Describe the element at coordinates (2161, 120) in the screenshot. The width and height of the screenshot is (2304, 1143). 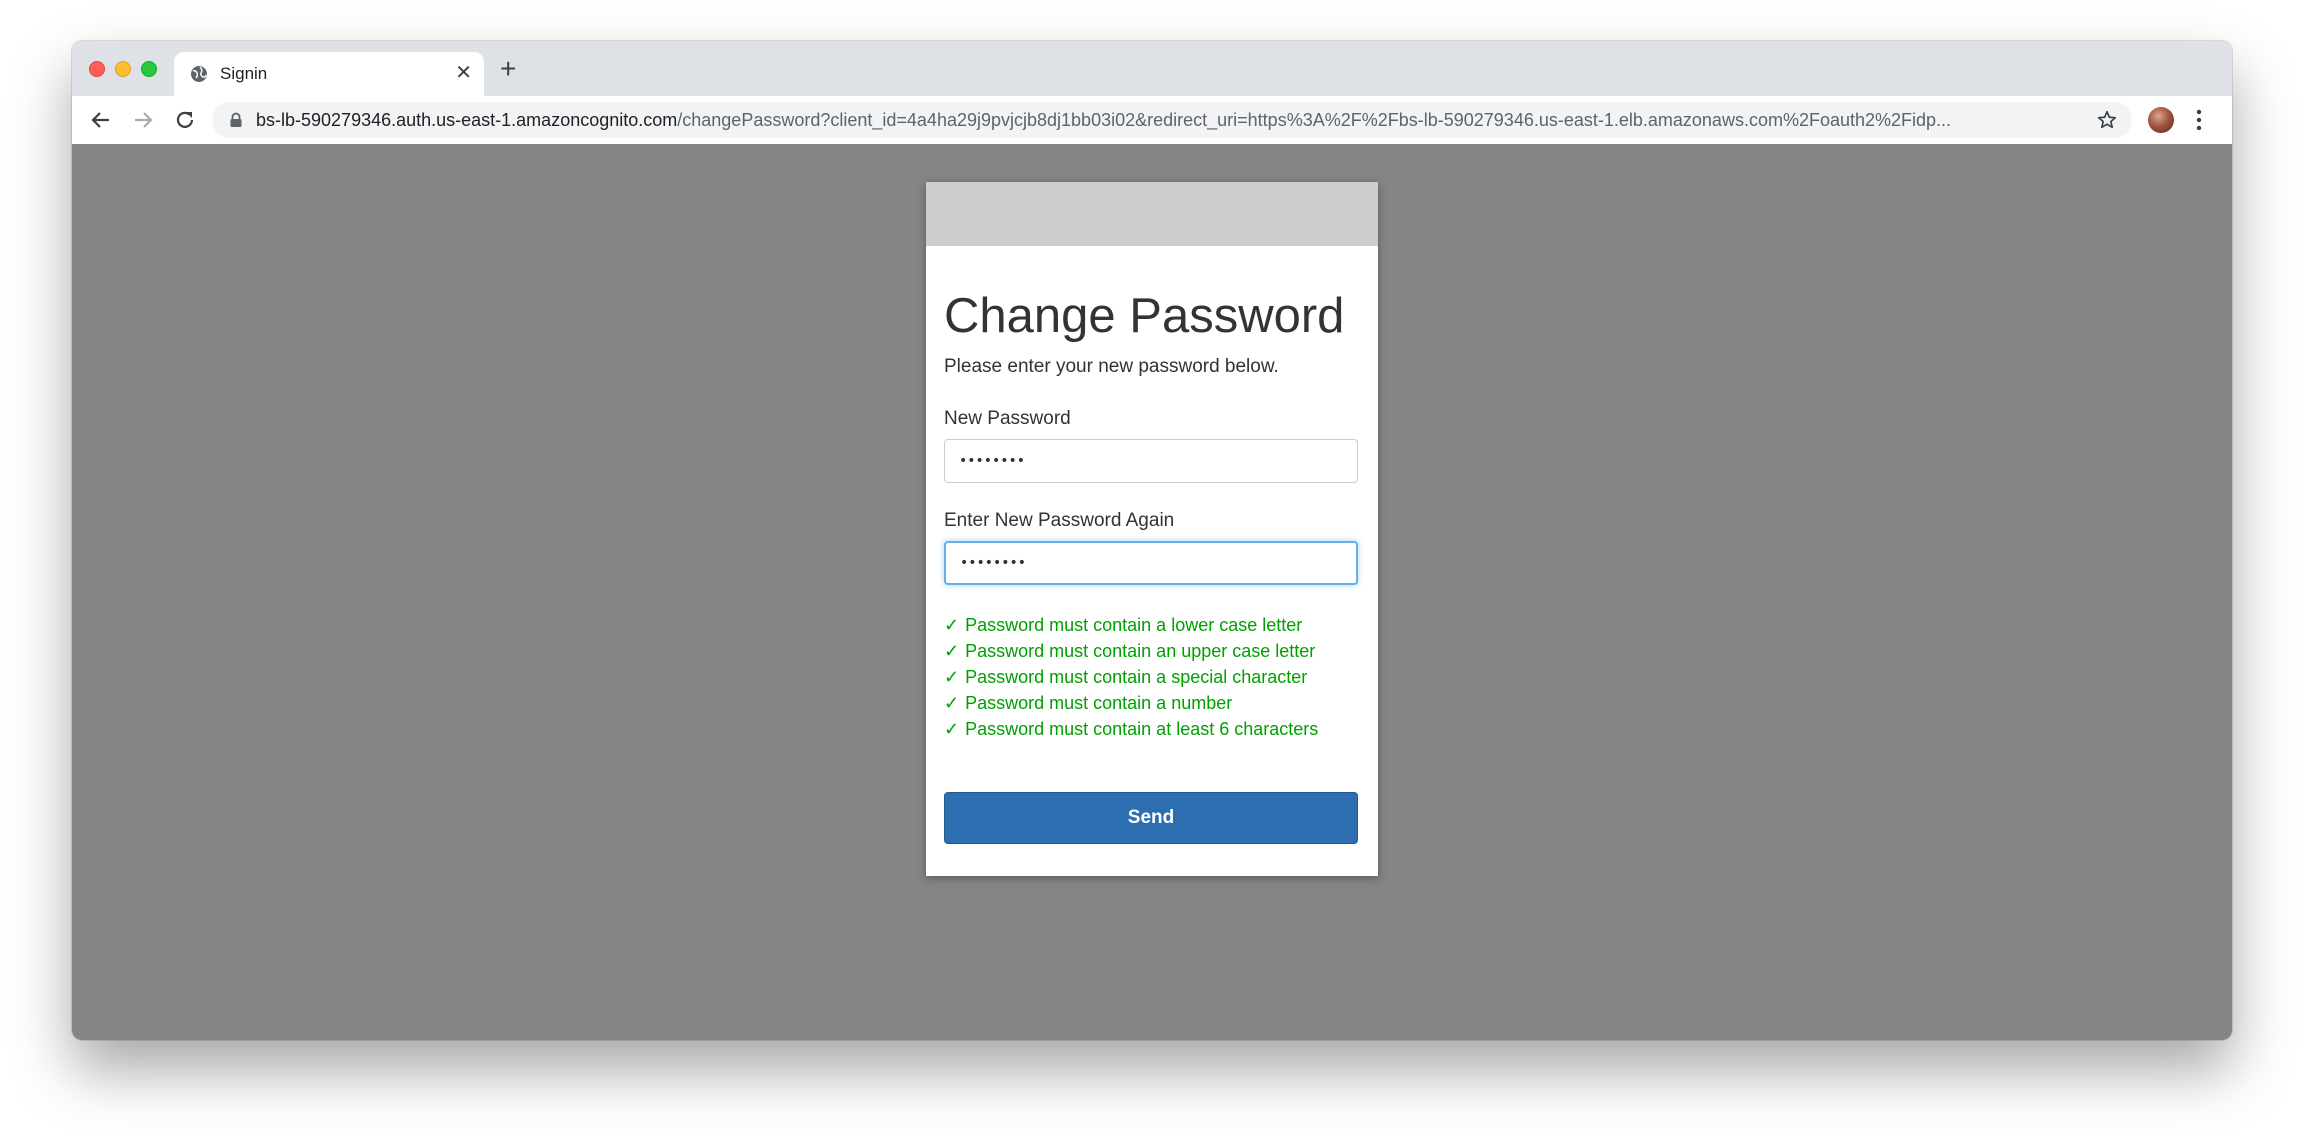
I see `profile-avatar` at that location.